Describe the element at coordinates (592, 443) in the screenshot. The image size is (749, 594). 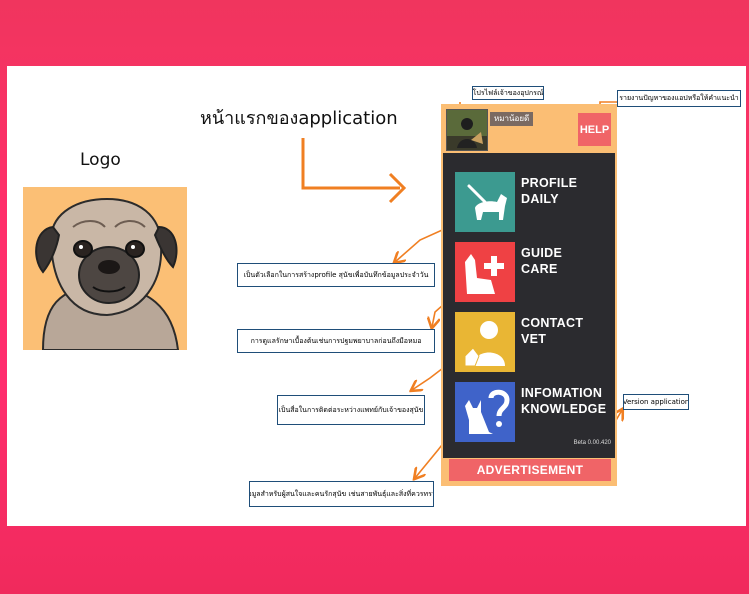
I see `version-label: Beta 0.00.420` at that location.